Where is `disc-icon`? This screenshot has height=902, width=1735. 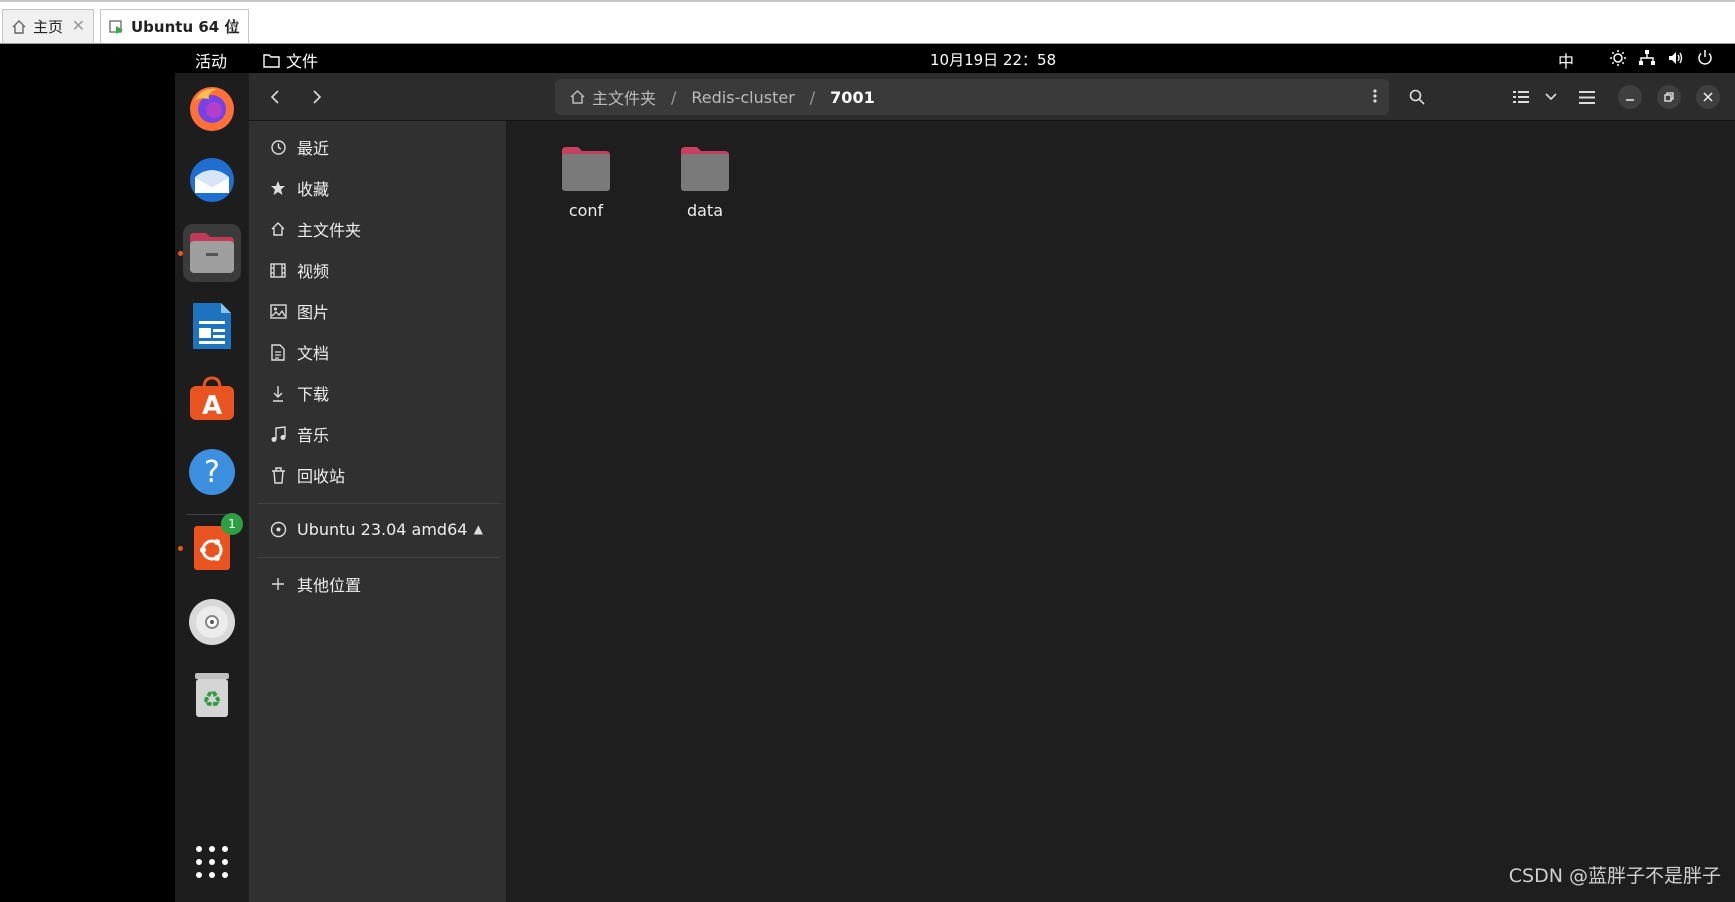
disc-icon is located at coordinates (278, 529).